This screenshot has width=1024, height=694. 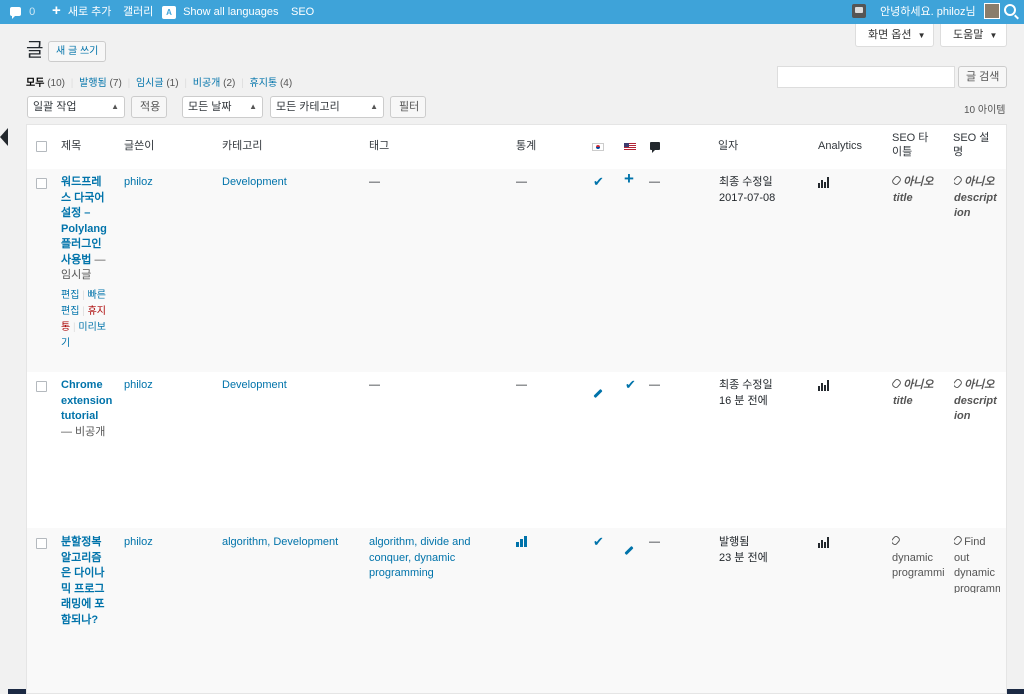 I want to click on filter-published: 발행됨, so click(x=93, y=83).